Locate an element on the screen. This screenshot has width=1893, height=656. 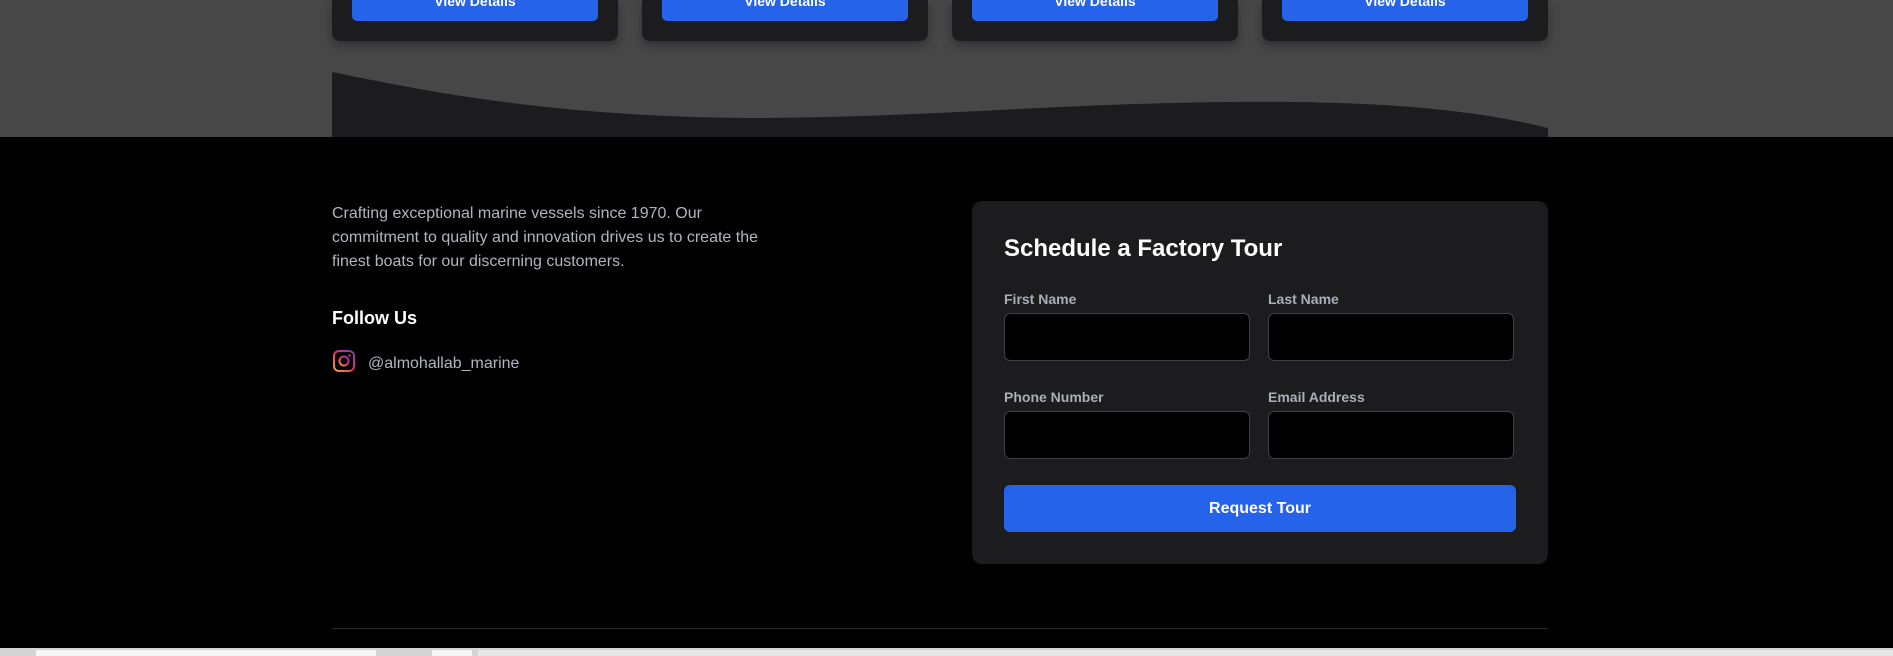
follow-us-heading: Follow Us is located at coordinates (374, 318).